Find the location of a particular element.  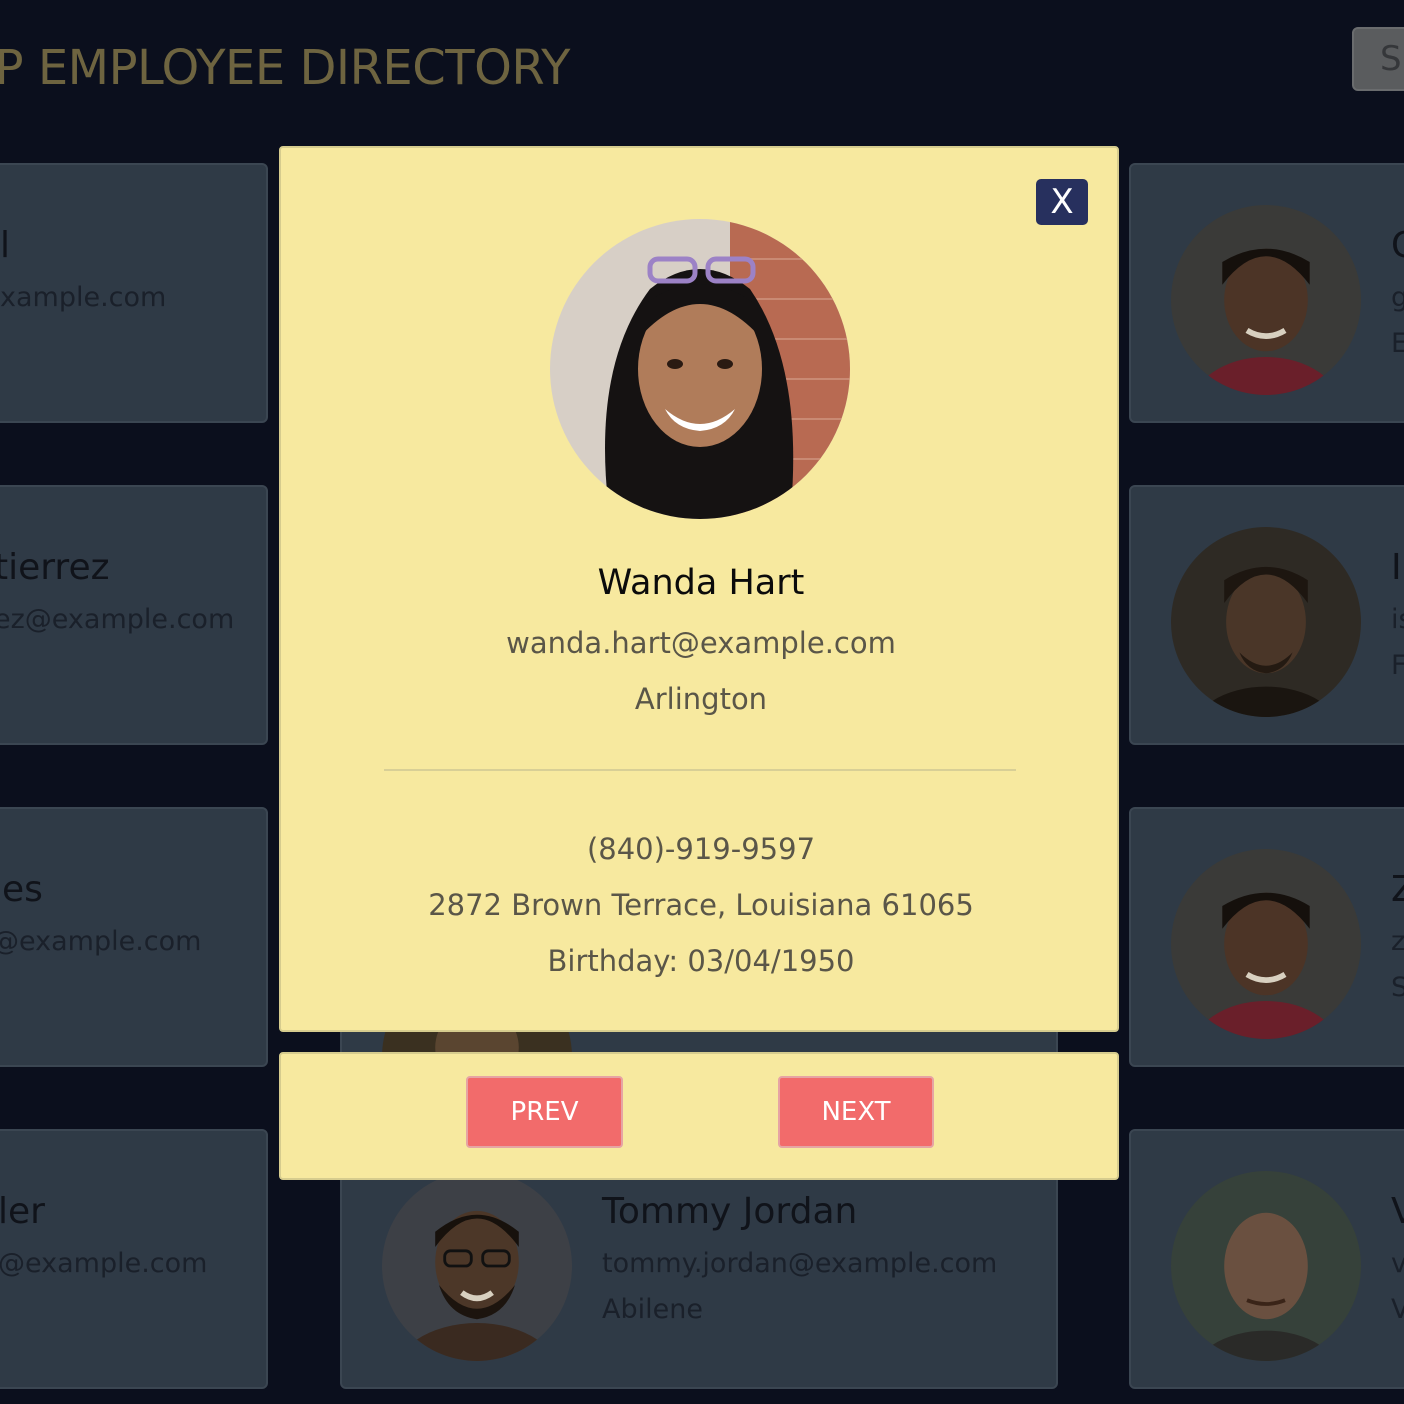

page-title: UP EMPLOYEE DIRECTORY is located at coordinates (285, 68).